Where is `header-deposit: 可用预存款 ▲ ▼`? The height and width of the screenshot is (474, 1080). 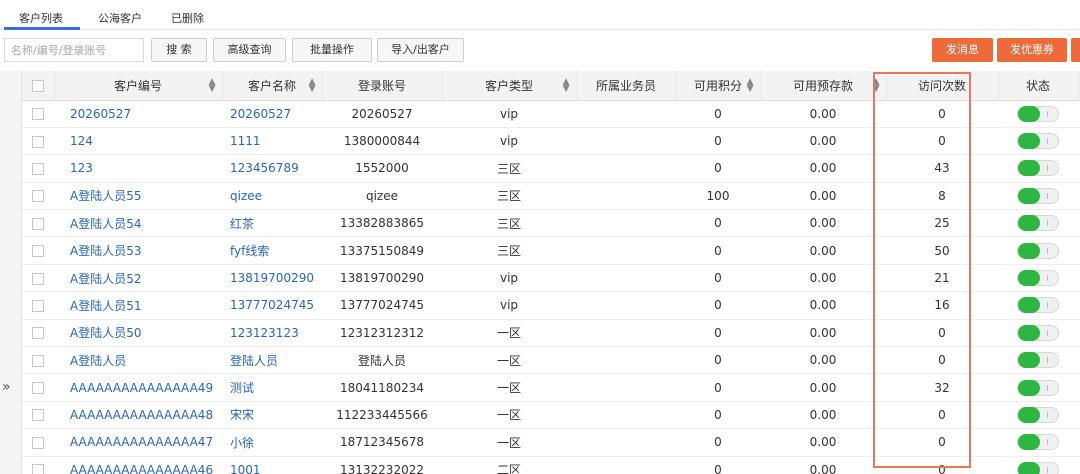
header-deposit: 可用预存款 ▲ ▼ is located at coordinates (823, 86).